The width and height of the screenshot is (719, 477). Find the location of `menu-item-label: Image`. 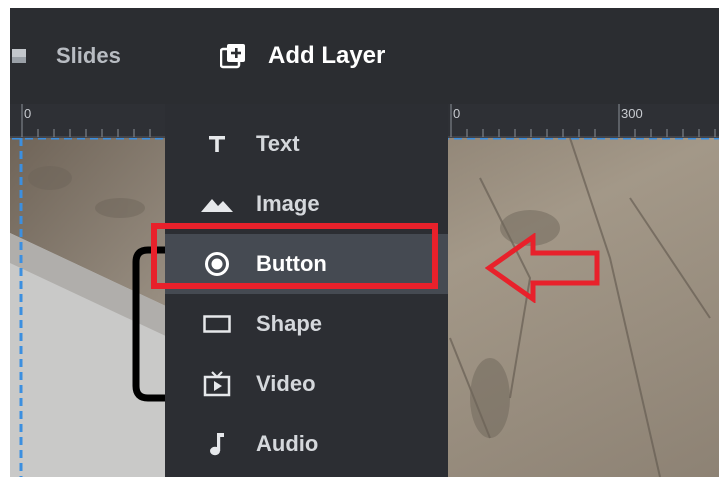

menu-item-label: Image is located at coordinates (288, 203).